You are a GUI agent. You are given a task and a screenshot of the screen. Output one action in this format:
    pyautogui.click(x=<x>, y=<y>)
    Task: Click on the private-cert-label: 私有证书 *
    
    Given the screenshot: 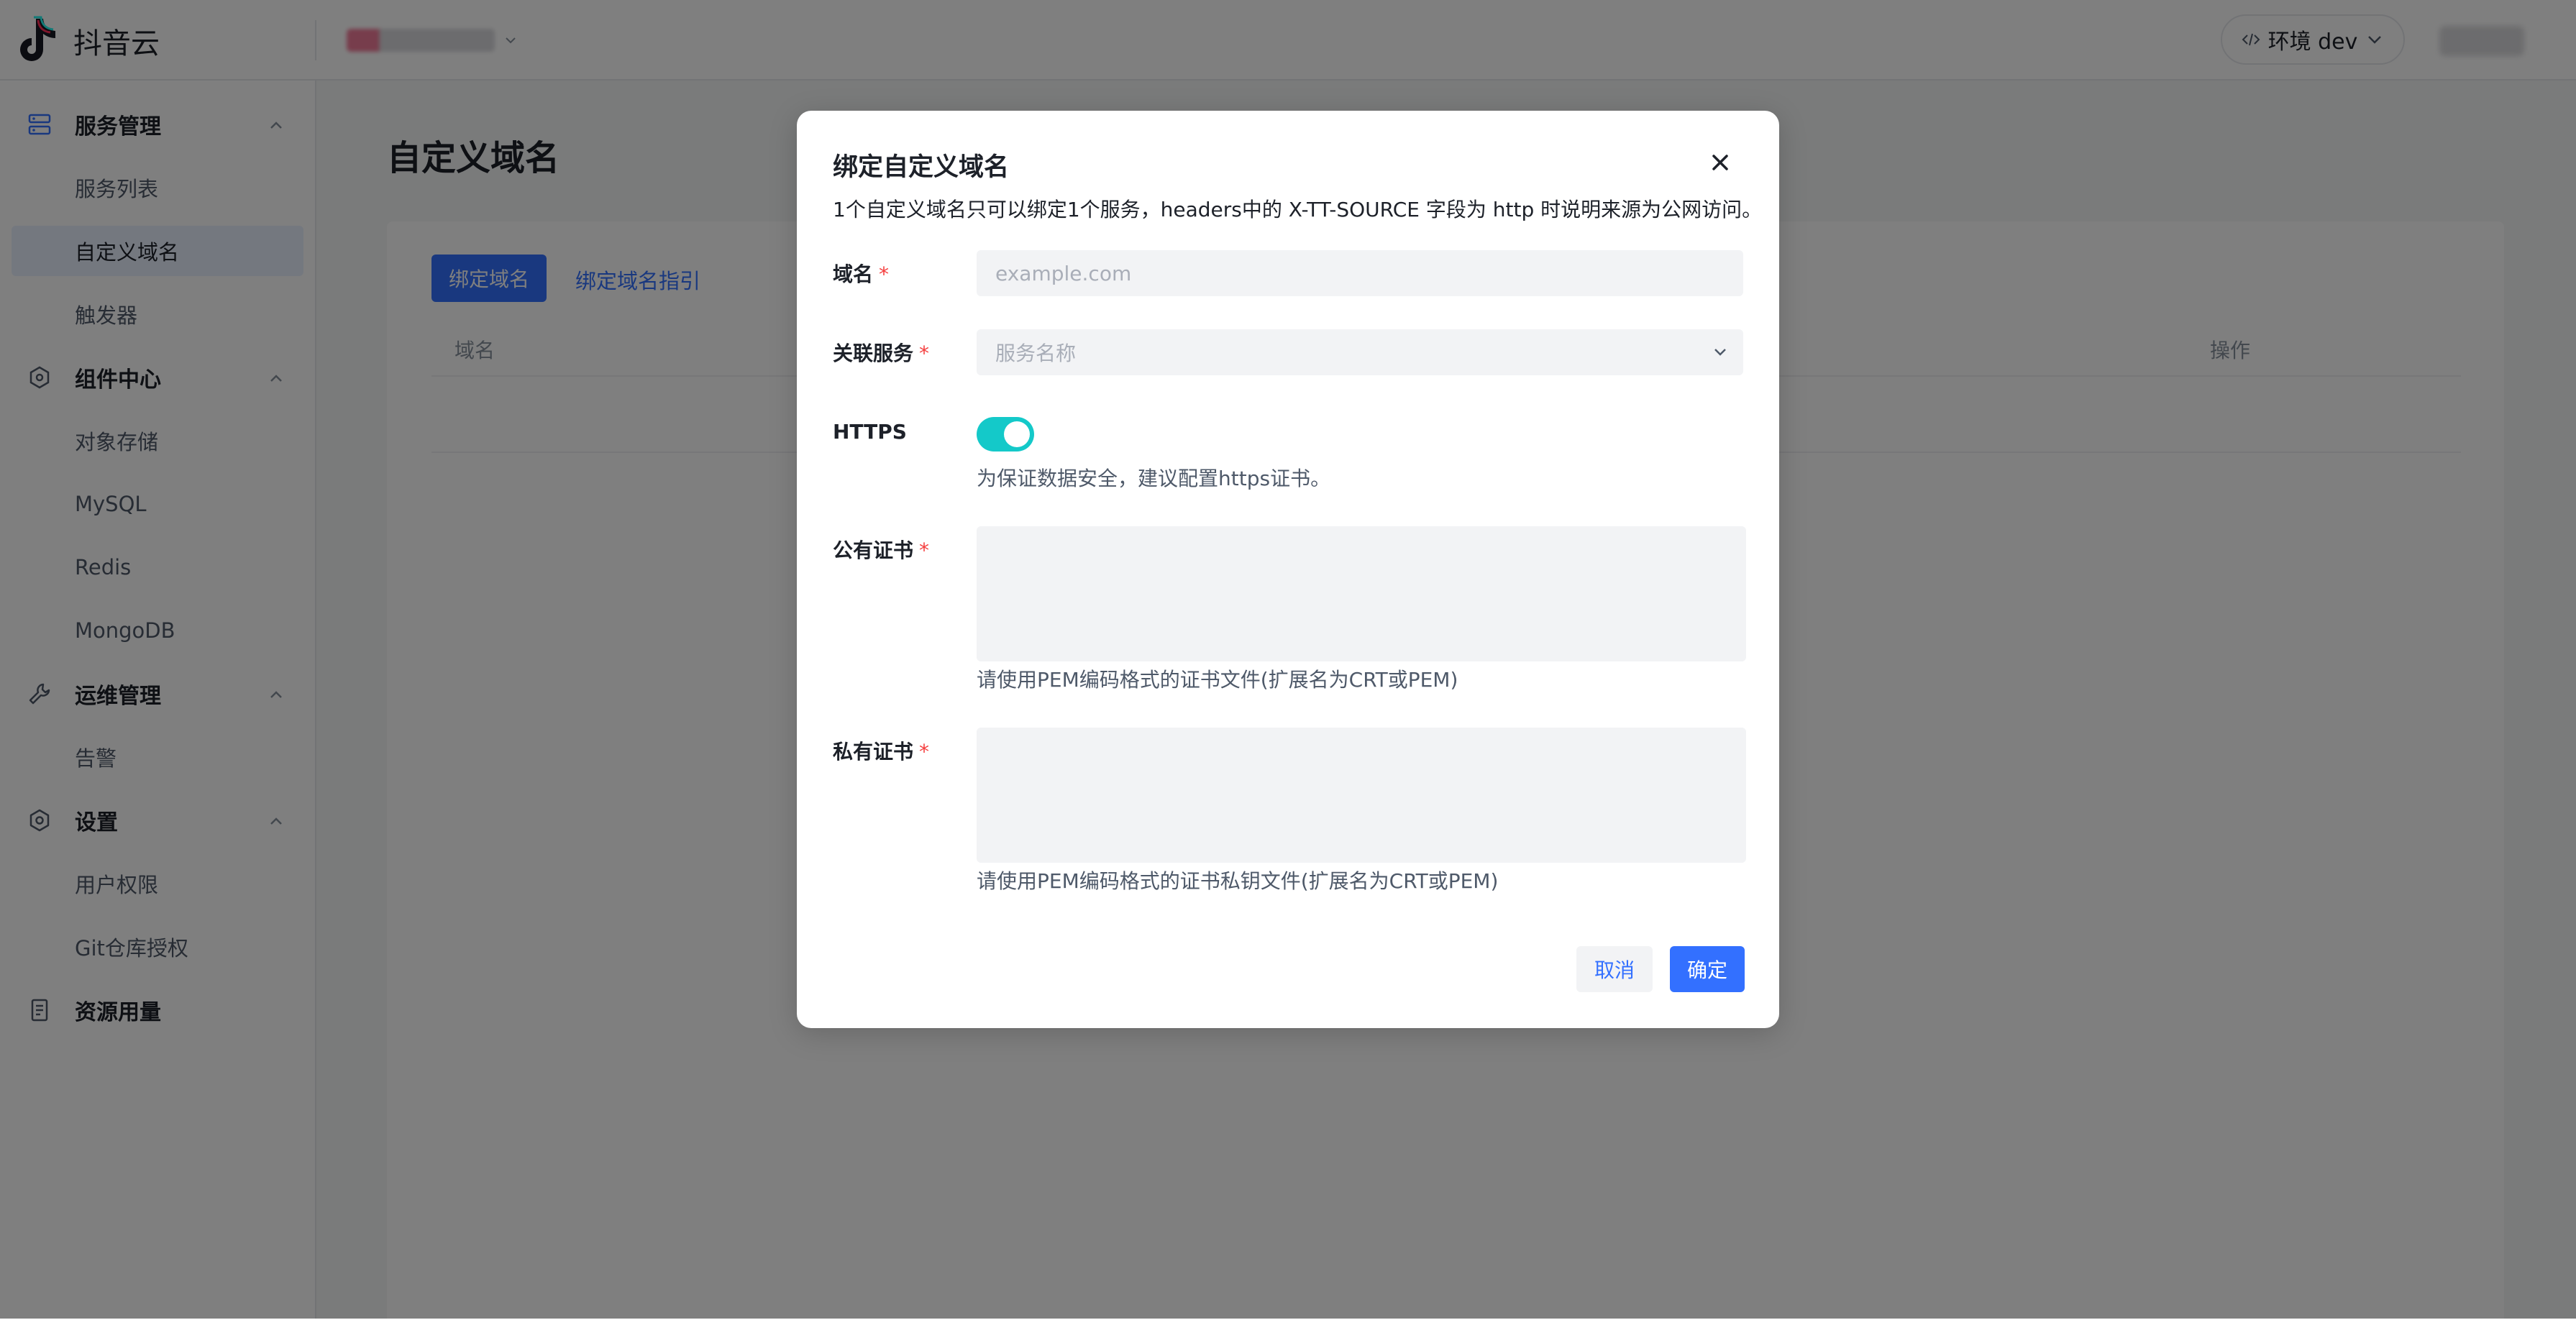 What is the action you would take?
    pyautogui.click(x=881, y=751)
    